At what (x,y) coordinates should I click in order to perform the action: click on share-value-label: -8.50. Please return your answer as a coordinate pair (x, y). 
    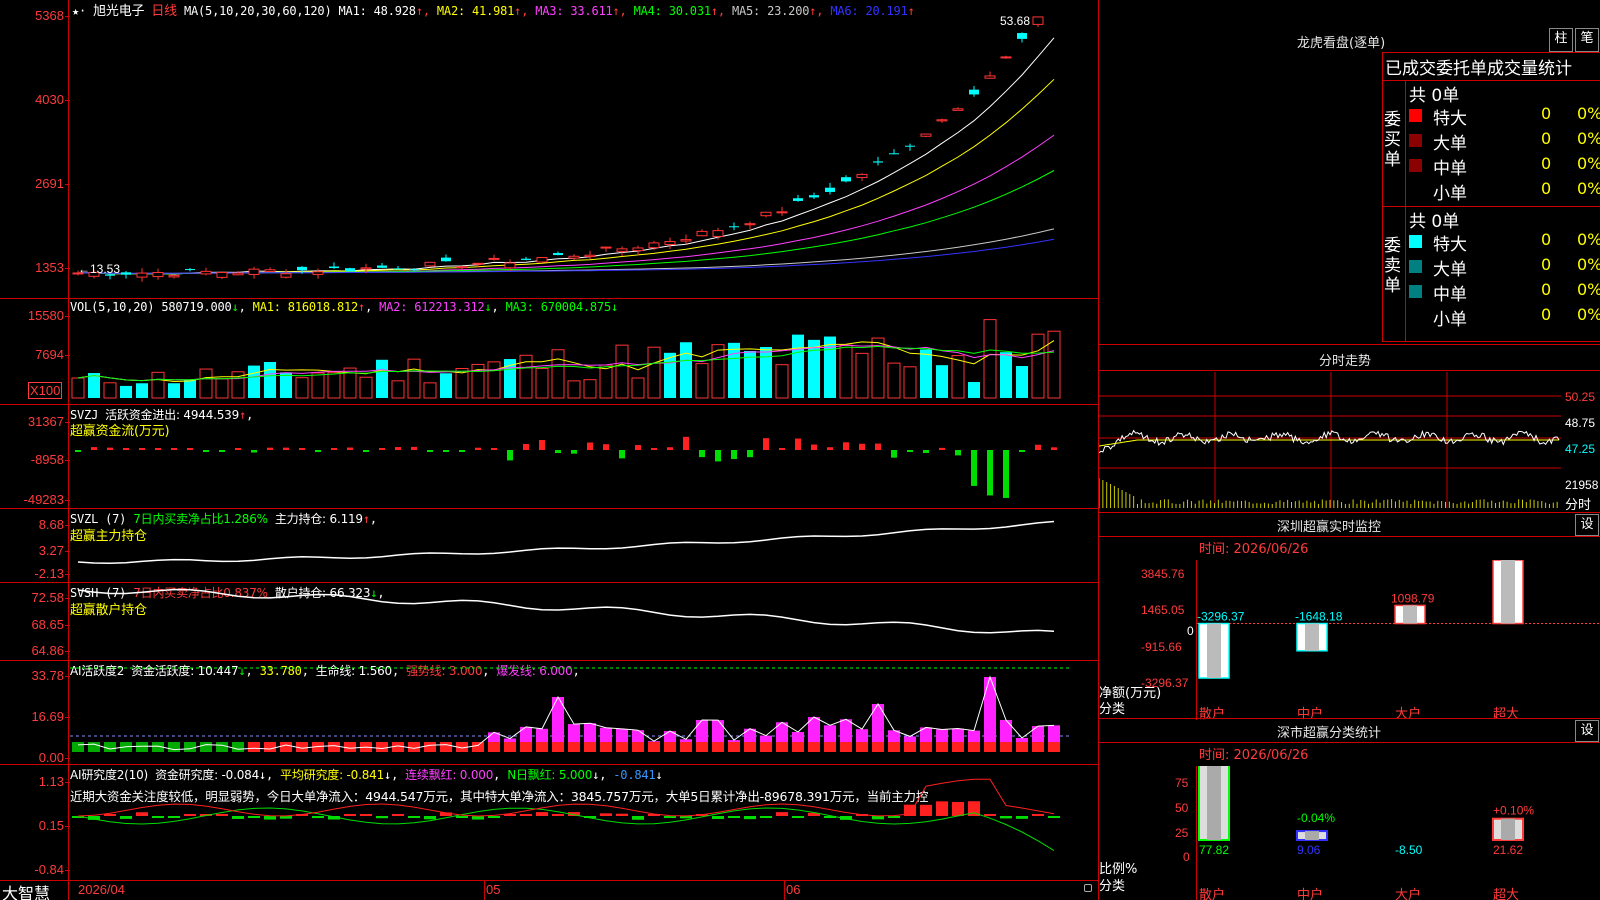
    Looking at the image, I should click on (1409, 850).